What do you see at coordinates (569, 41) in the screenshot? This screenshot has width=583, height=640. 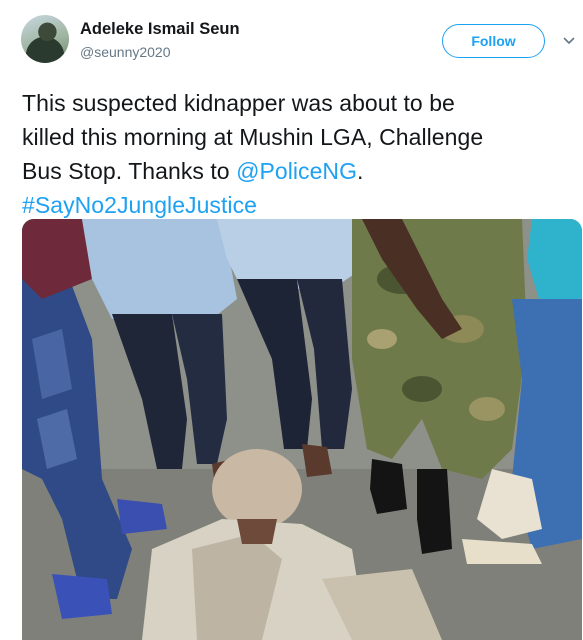 I see `chevron-down-icon` at bounding box center [569, 41].